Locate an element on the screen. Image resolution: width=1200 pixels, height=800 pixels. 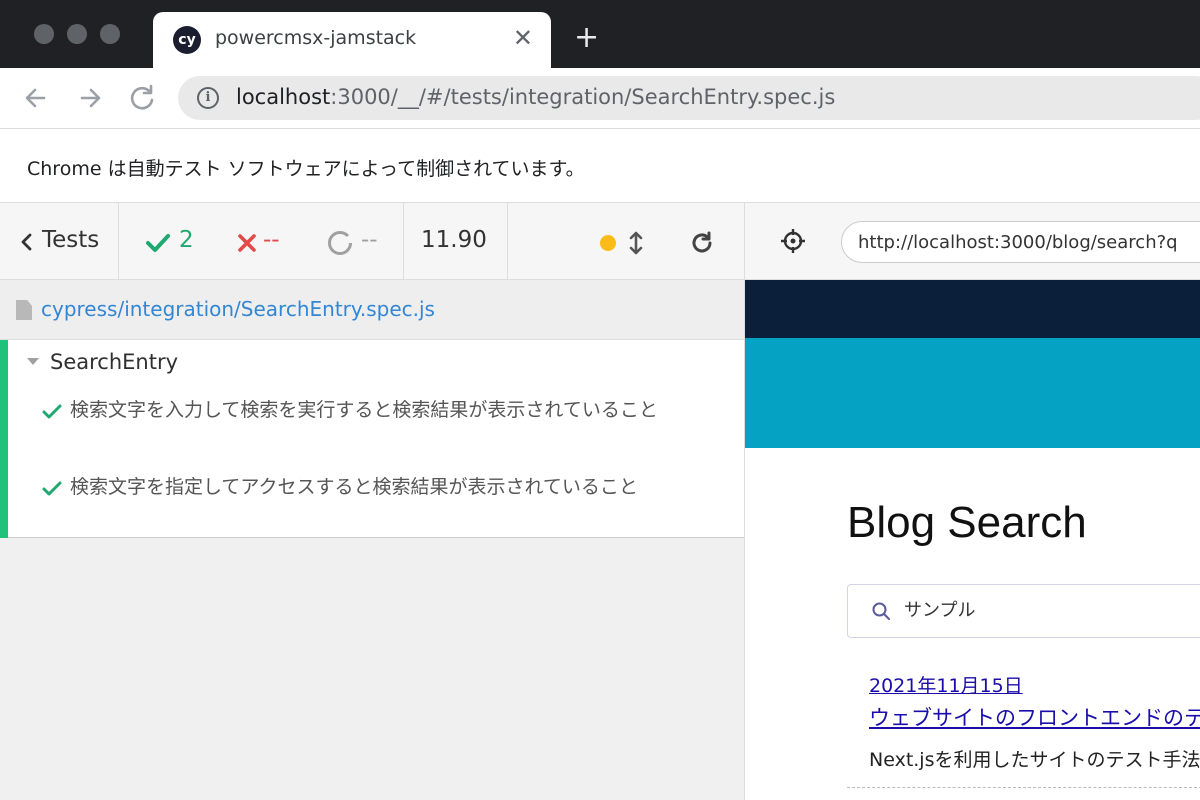
tests-nav-button: Tests is located at coordinates (59, 241).